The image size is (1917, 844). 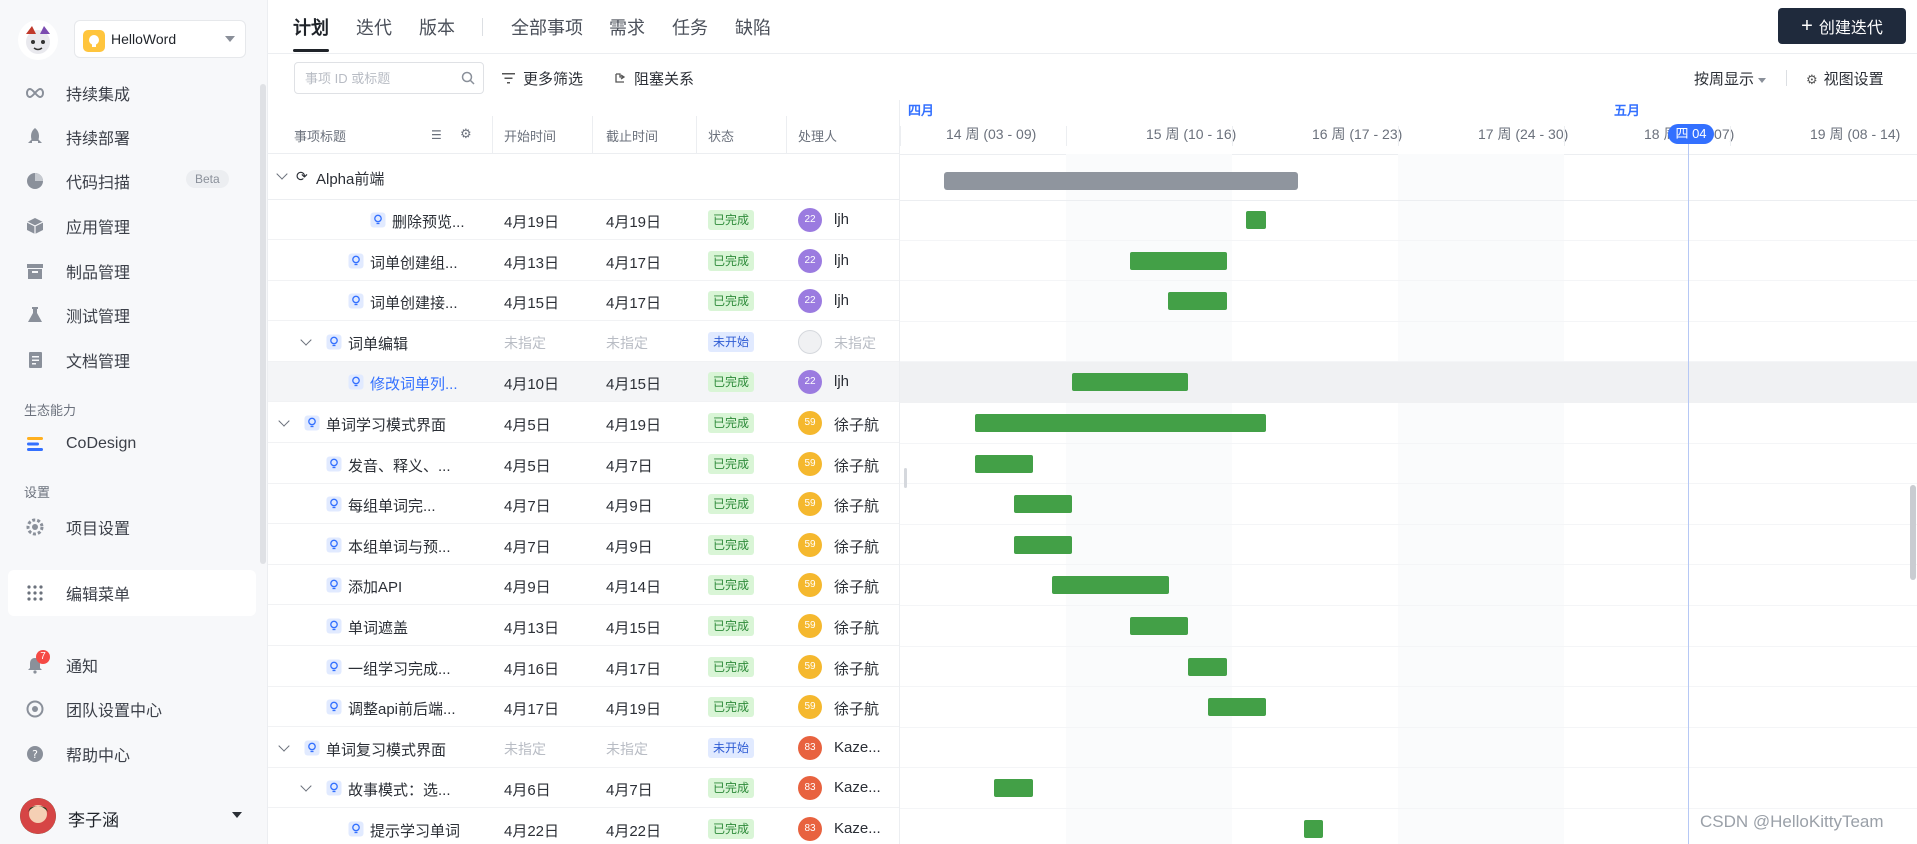 What do you see at coordinates (629, 789) in the screenshot?
I see `end-date: 4月7日` at bounding box center [629, 789].